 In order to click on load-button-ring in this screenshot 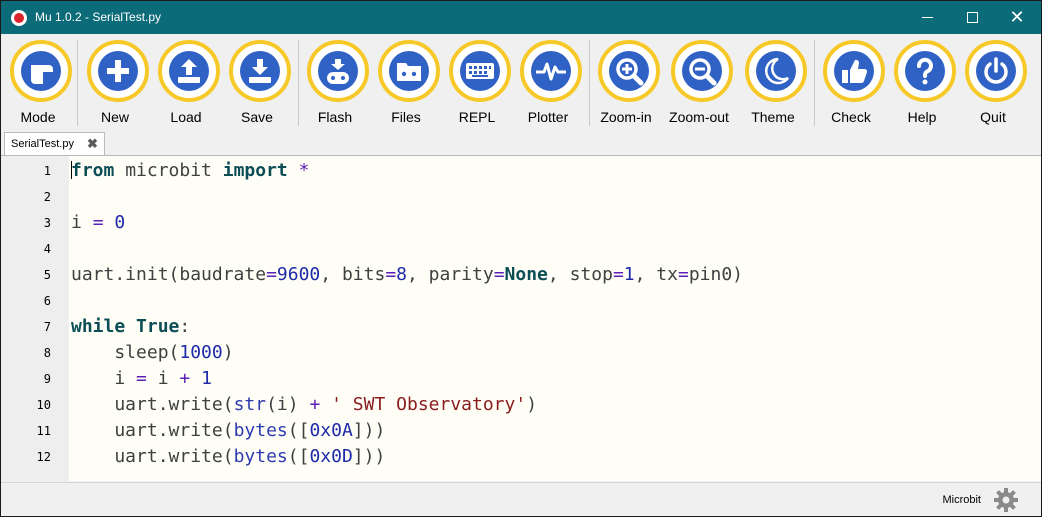, I will do `click(189, 71)`.